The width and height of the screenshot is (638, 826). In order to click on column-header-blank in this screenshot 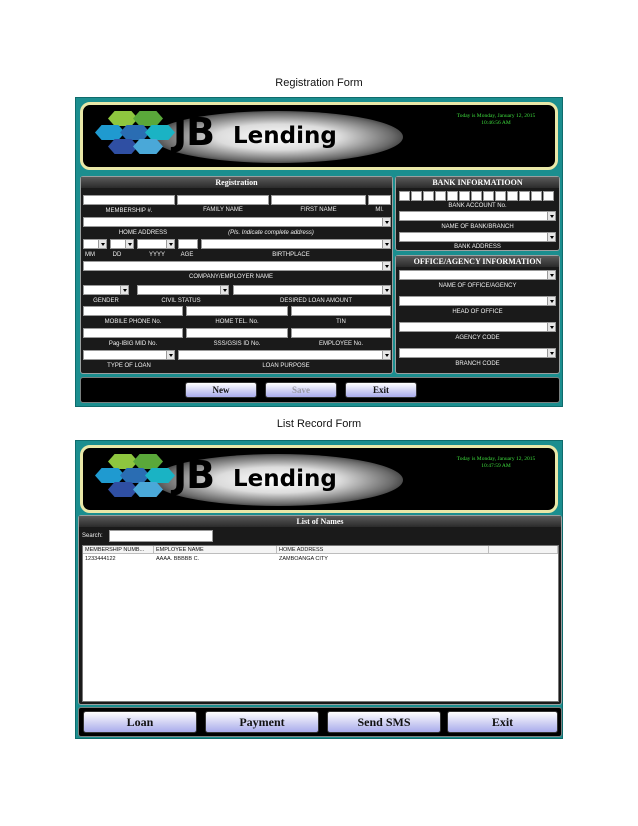, I will do `click(523, 550)`.